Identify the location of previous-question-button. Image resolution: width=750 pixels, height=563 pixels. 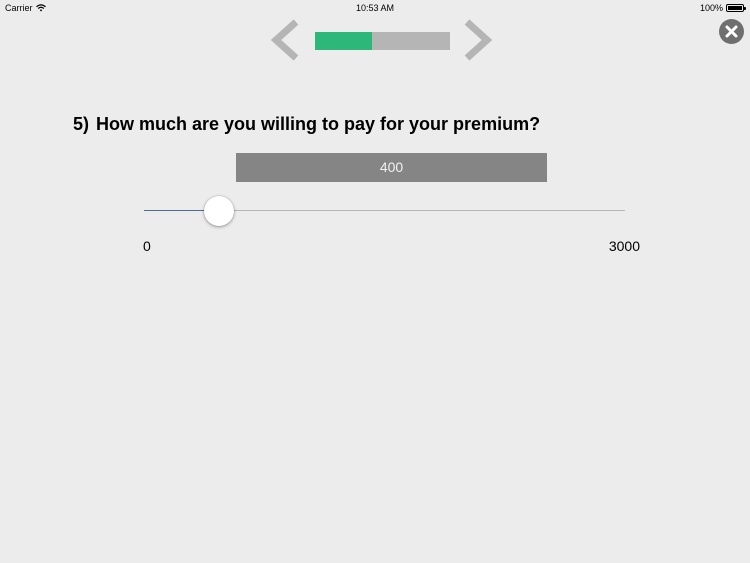
(284, 40).